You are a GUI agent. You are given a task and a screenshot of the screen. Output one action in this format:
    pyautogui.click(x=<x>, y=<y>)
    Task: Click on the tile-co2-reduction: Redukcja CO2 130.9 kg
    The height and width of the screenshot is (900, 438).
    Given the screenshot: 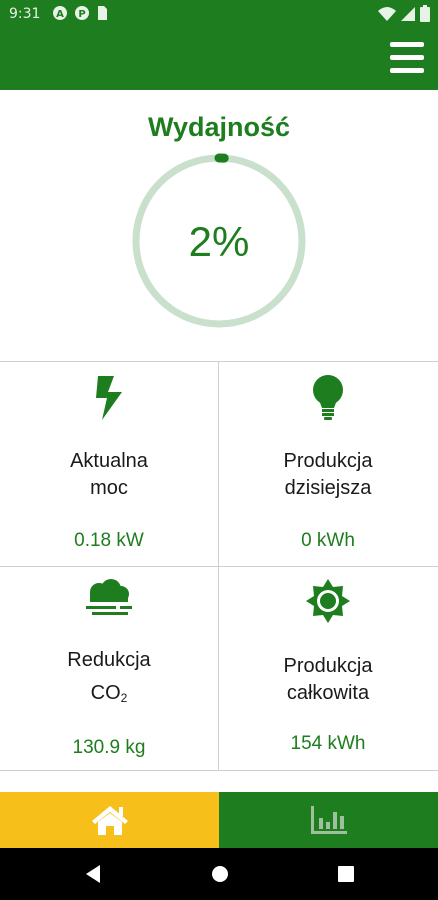 What is the action you would take?
    pyautogui.click(x=109, y=669)
    